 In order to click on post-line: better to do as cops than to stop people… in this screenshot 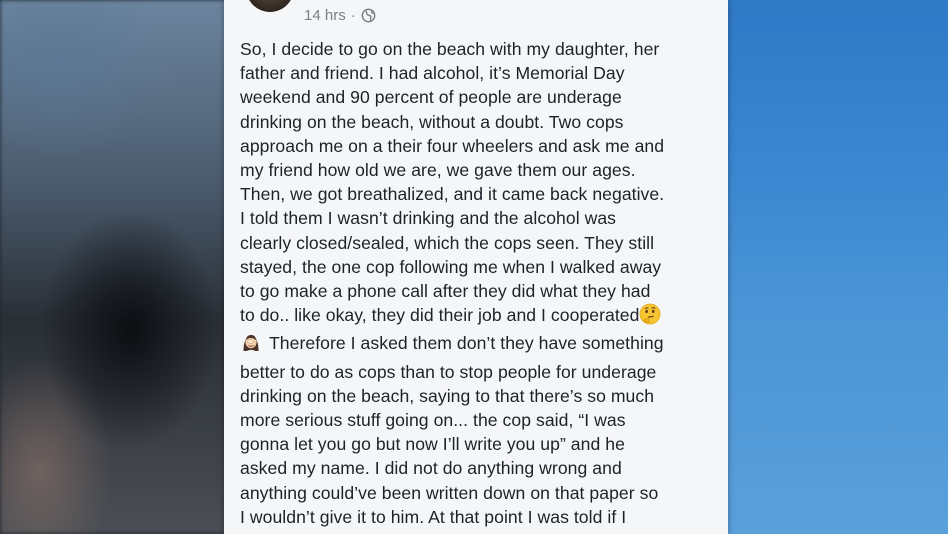, I will do `click(448, 371)`.